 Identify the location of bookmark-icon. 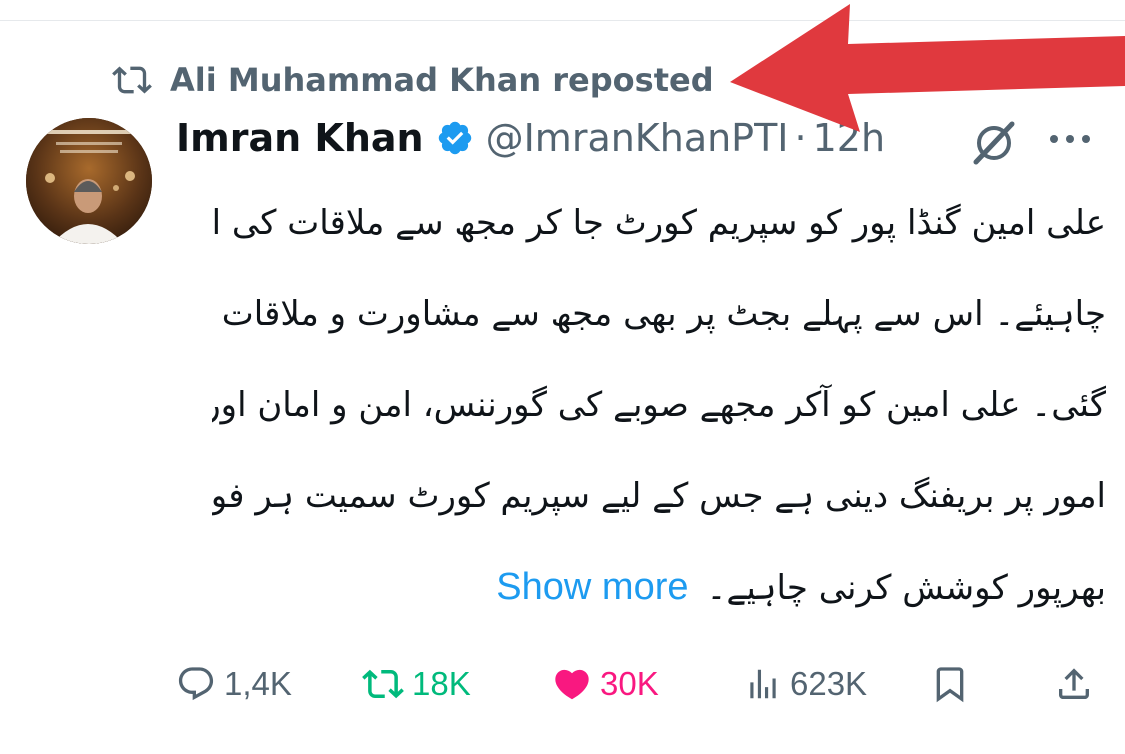
(950, 685).